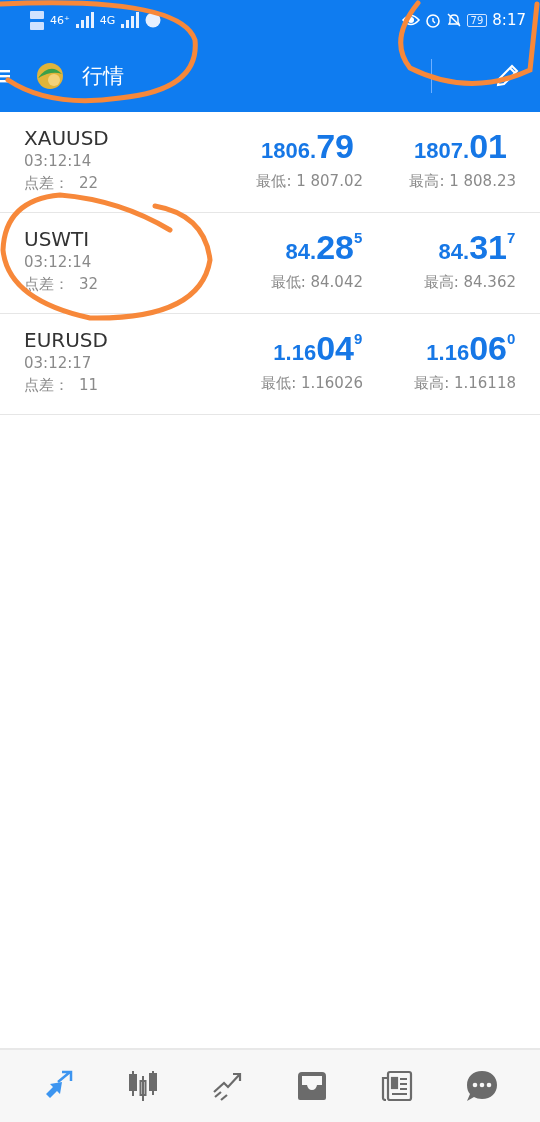 The height and width of the screenshot is (1122, 540). What do you see at coordinates (153, 20) in the screenshot?
I see `app-status-icon` at bounding box center [153, 20].